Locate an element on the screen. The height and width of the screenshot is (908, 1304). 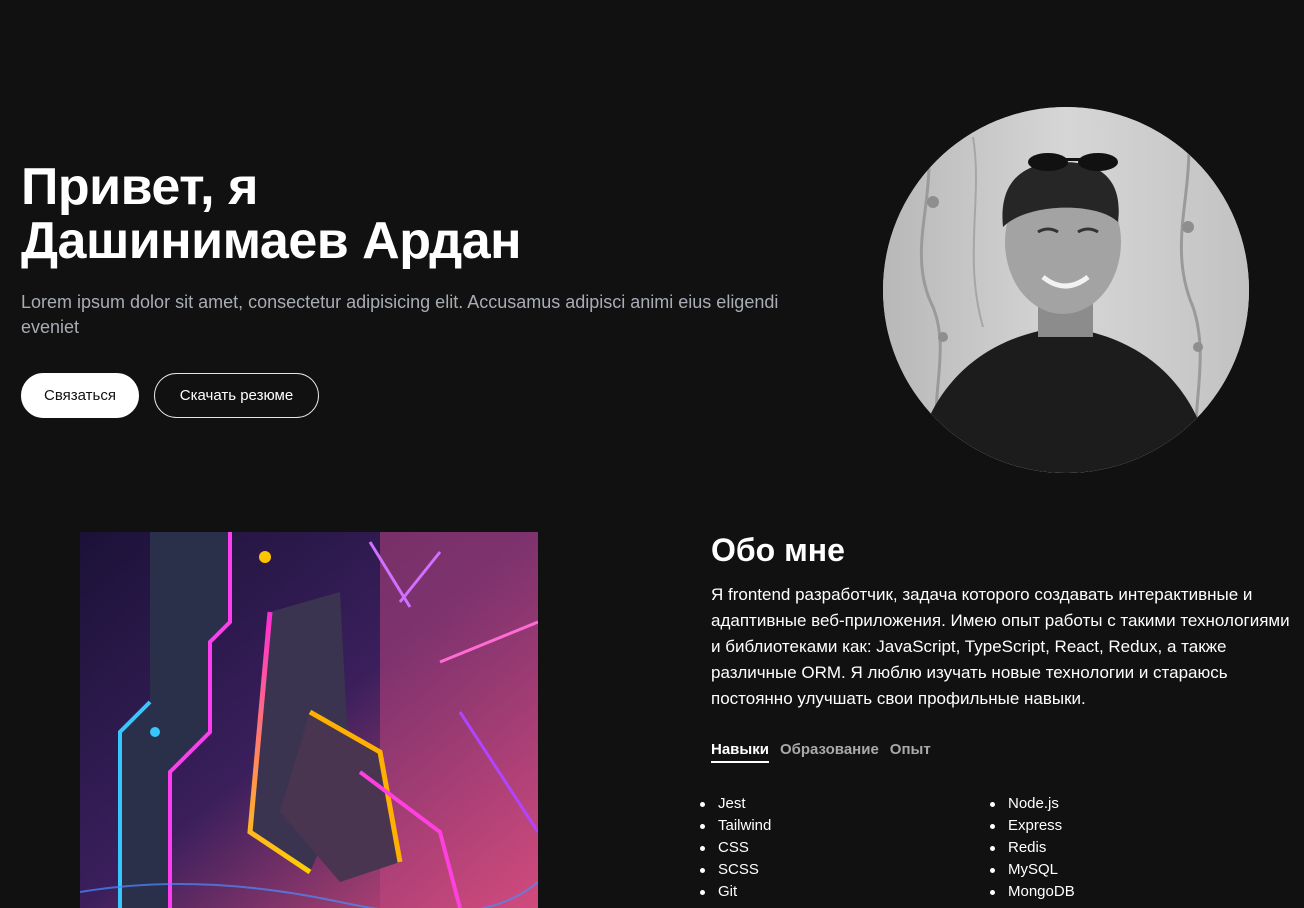
hero-title-line2: Дашинимаев Ардан is located at coordinates (271, 241).